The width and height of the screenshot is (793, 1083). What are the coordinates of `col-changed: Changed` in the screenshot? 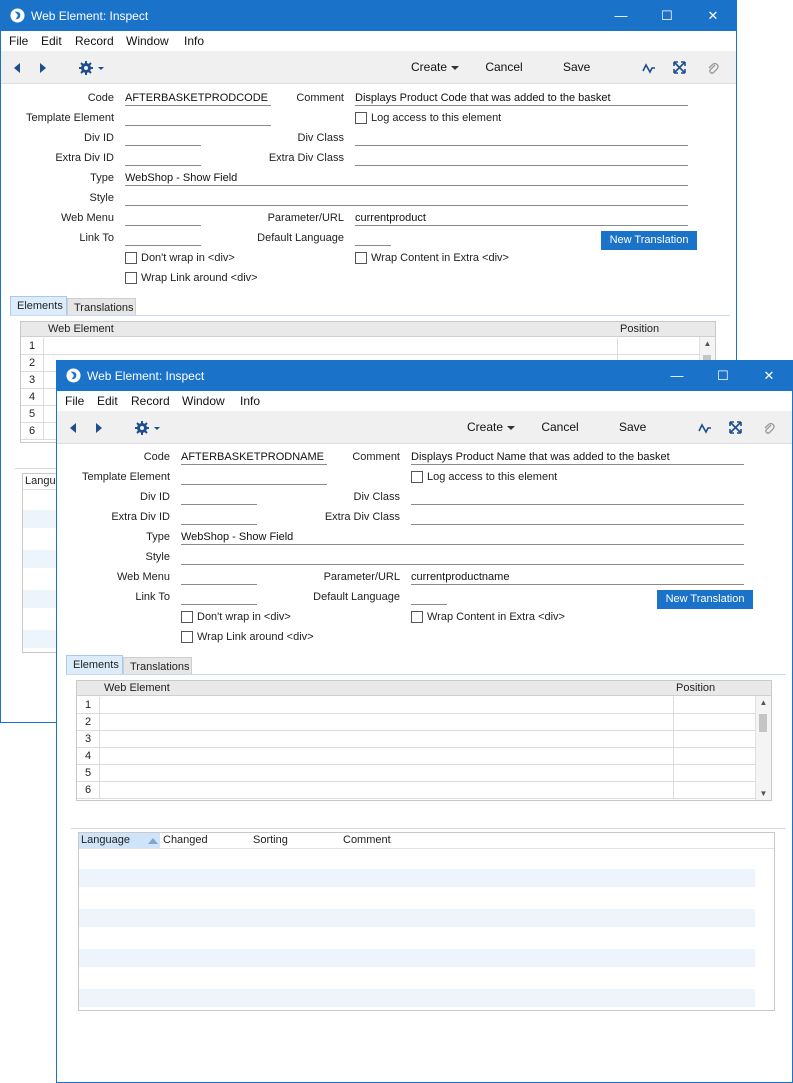 It's located at (185, 840).